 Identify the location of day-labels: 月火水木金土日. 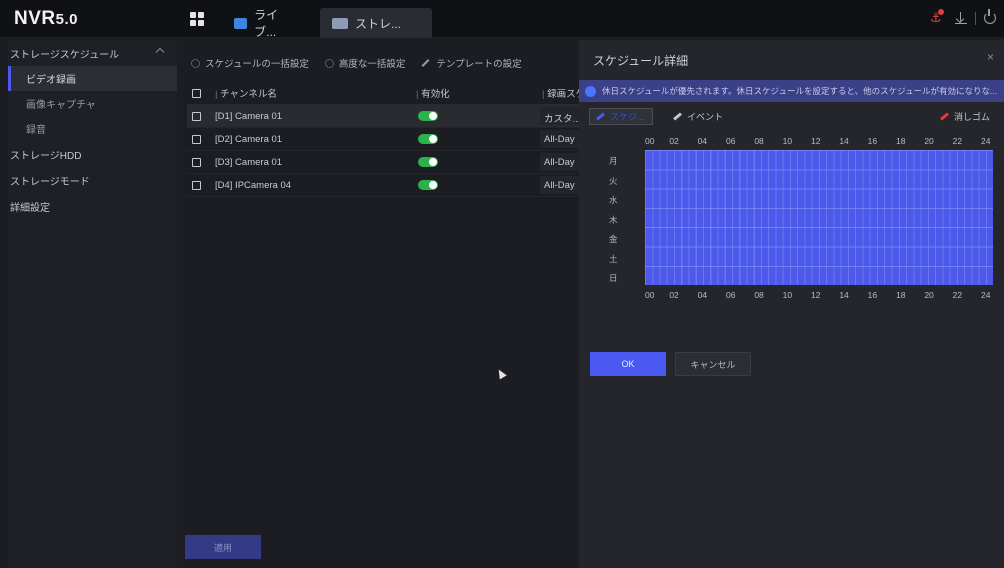
(619, 220).